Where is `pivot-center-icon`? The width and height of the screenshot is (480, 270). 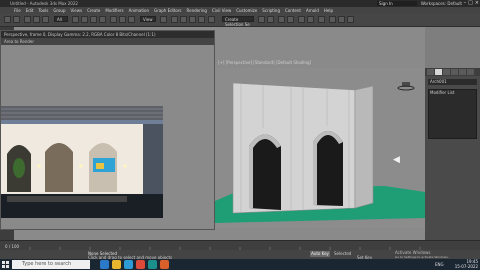
pivot-center-icon is located at coordinates (163, 19).